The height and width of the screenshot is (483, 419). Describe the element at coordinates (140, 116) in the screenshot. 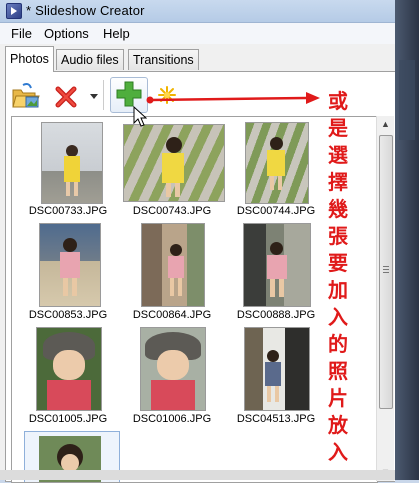

I see `mouse-cursor-icon` at that location.